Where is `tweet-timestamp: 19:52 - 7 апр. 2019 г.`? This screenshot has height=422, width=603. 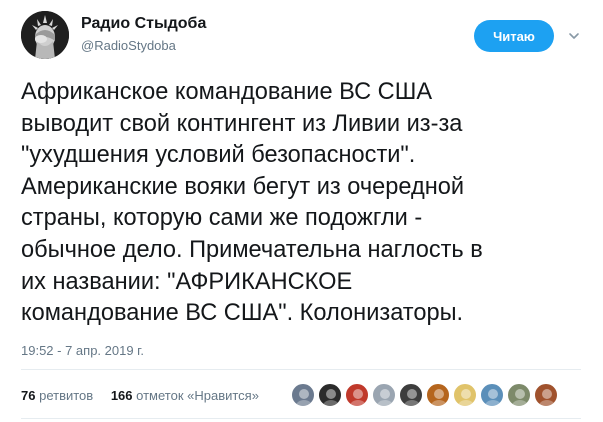 tweet-timestamp: 19:52 - 7 апр. 2019 г. is located at coordinates (82, 350).